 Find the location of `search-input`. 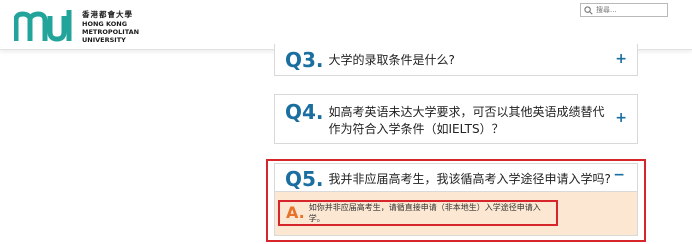

search-input is located at coordinates (631, 10).